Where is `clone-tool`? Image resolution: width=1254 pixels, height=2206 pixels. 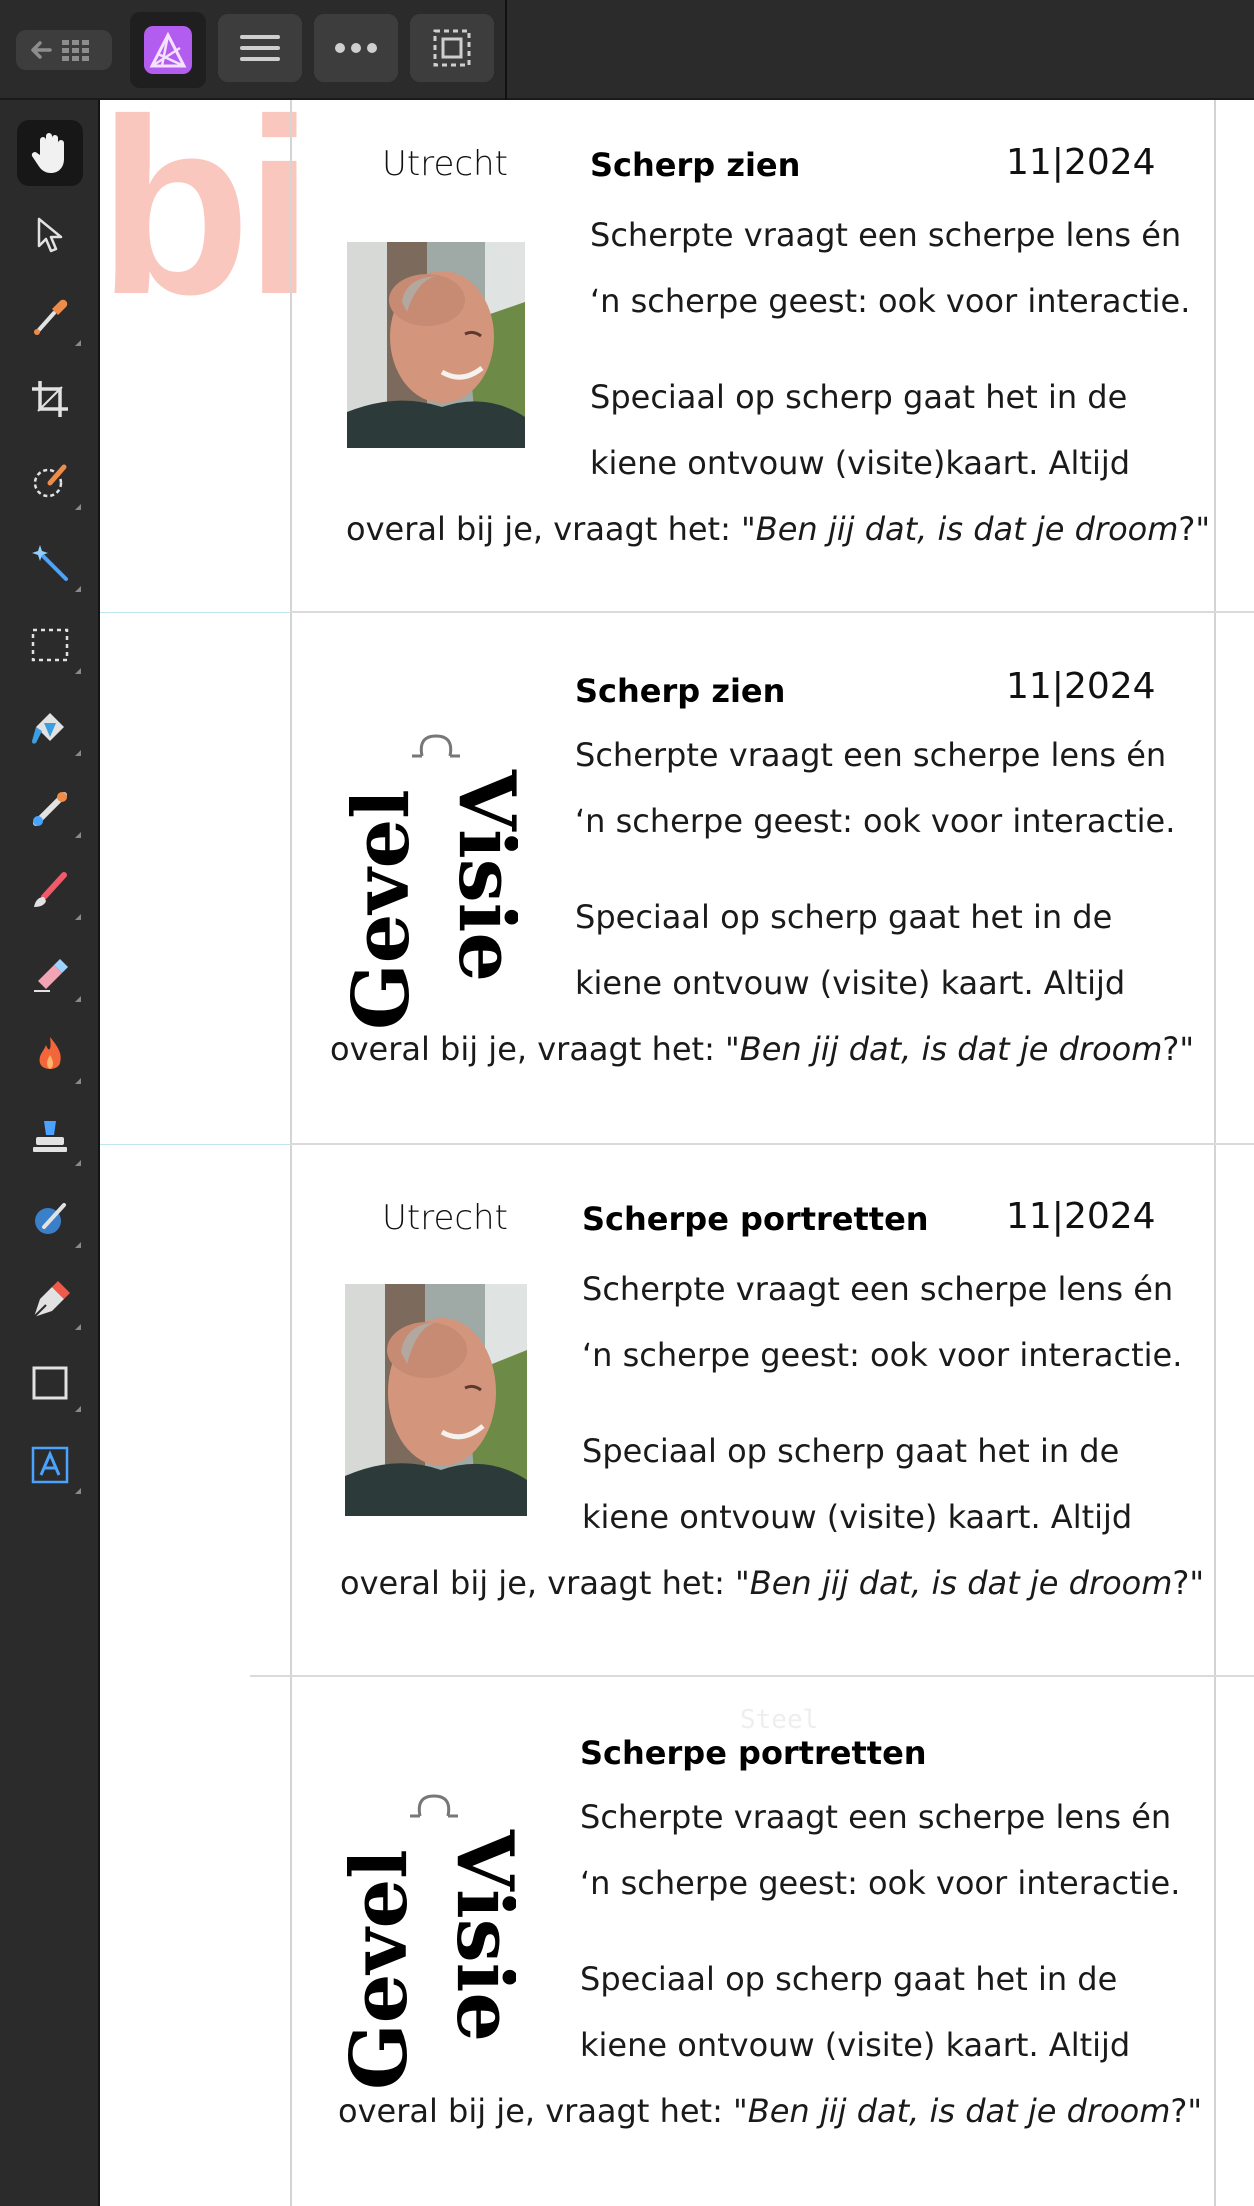 clone-tool is located at coordinates (50, 1137).